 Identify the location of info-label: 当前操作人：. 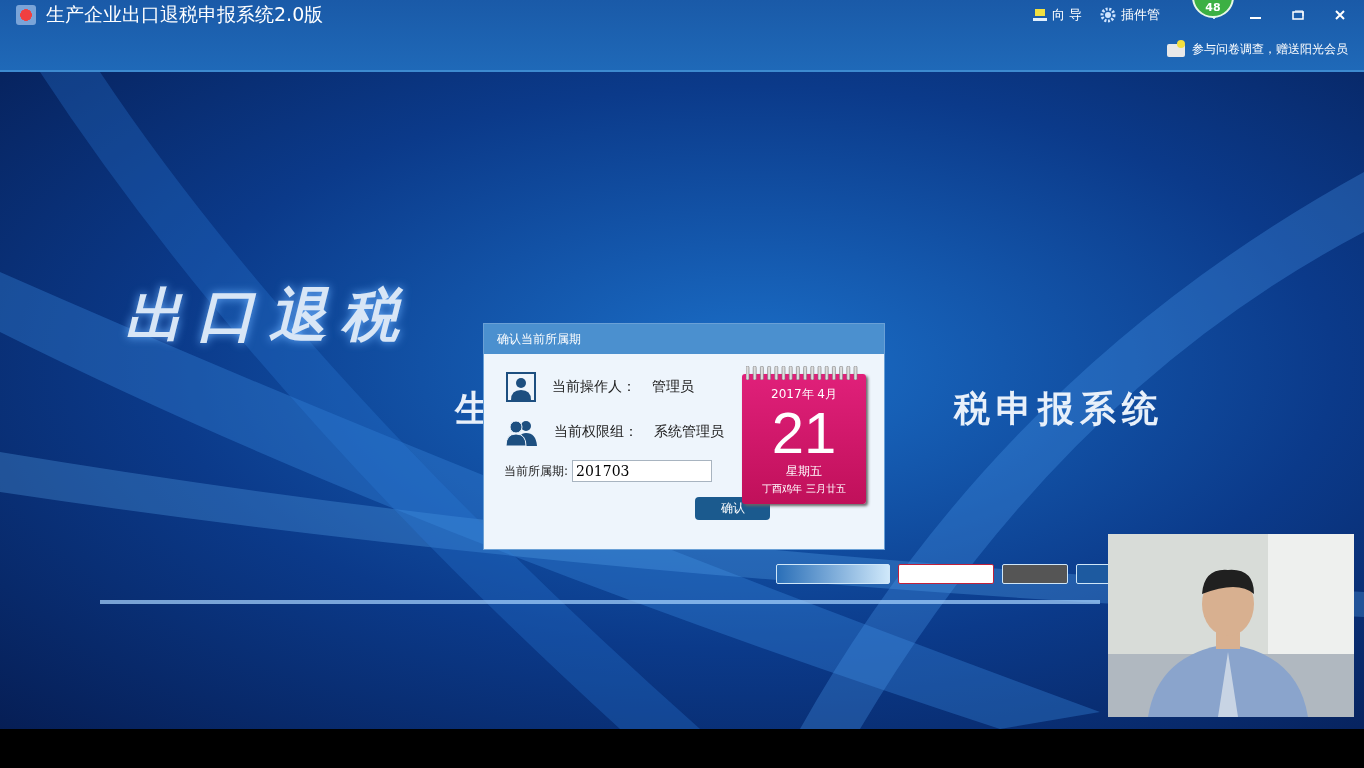
(594, 386).